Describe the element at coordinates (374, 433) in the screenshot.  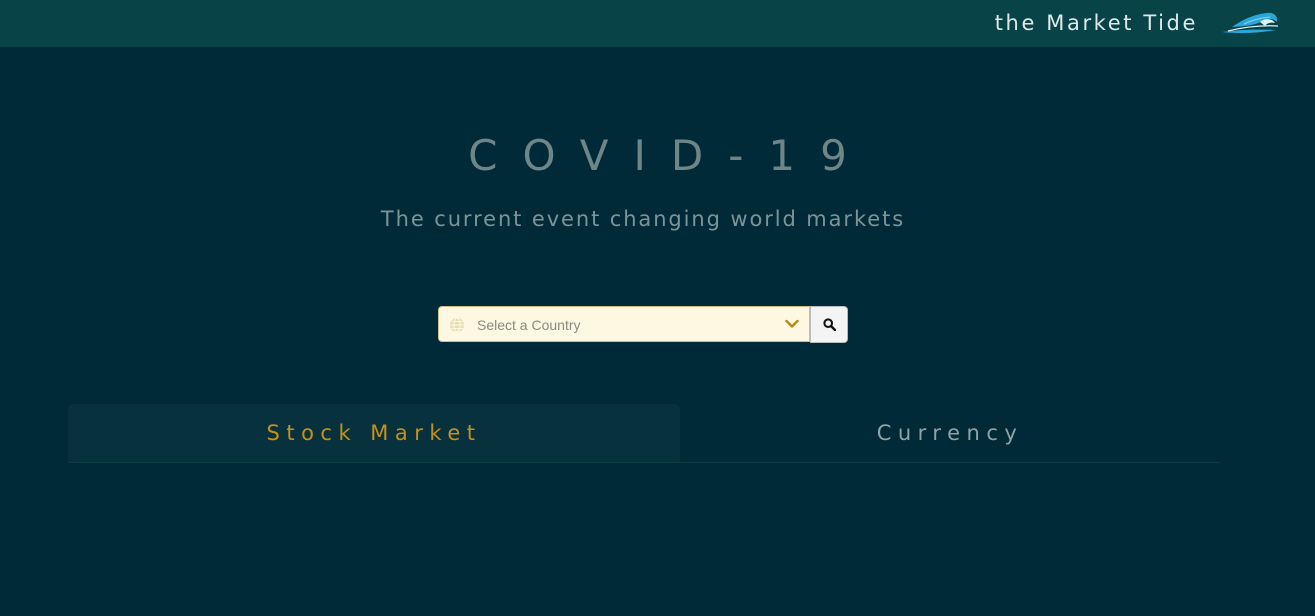
I see `tab-stock-market: Stock Market` at that location.